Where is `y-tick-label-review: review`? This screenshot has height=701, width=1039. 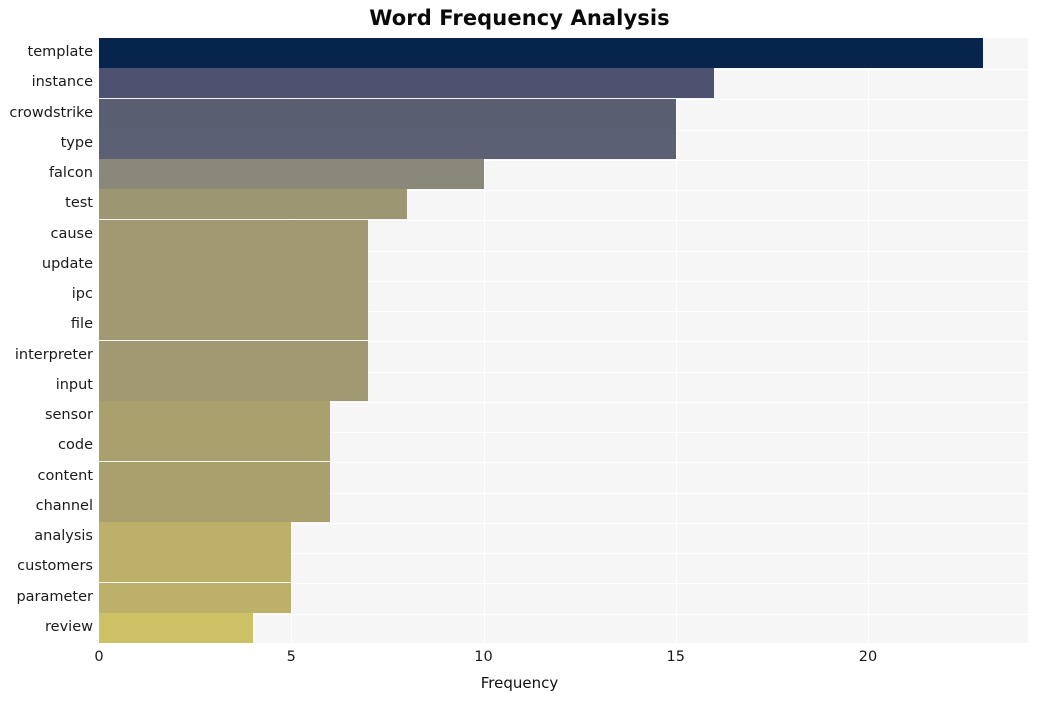
y-tick-label-review: review is located at coordinates (69, 626).